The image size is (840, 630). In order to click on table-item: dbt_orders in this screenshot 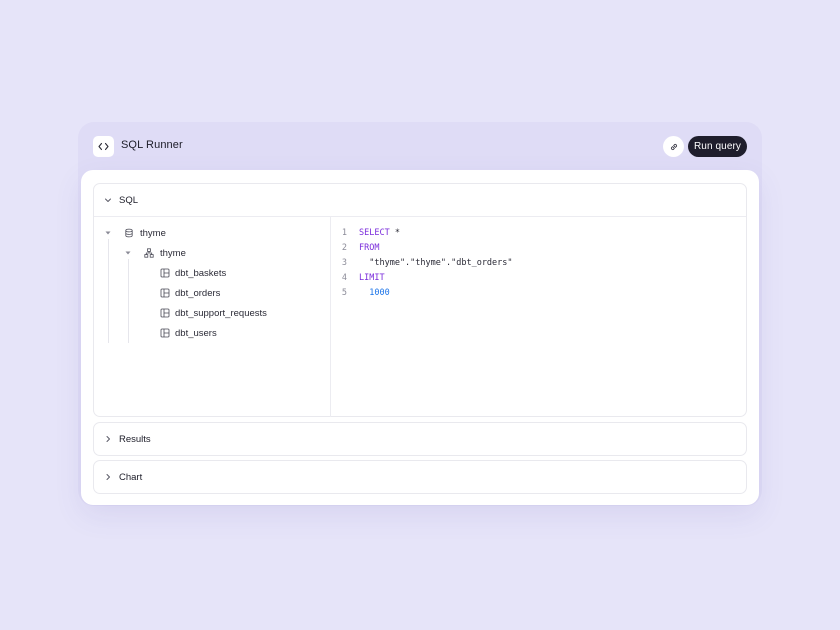, I will do `click(190, 293)`.